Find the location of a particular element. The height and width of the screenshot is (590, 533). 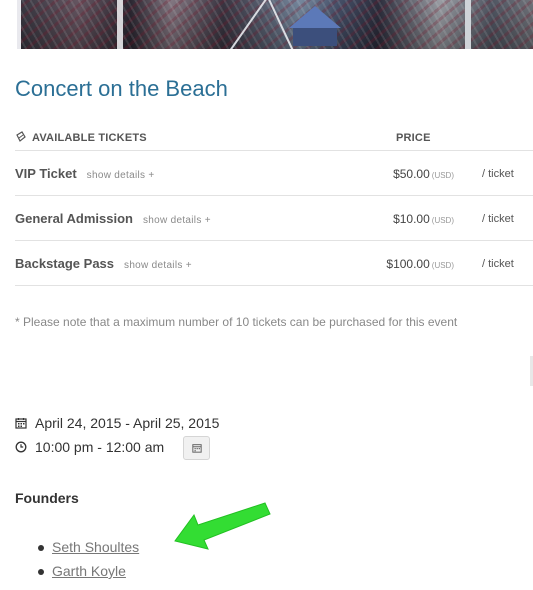

event-header-image is located at coordinates (275, 24).